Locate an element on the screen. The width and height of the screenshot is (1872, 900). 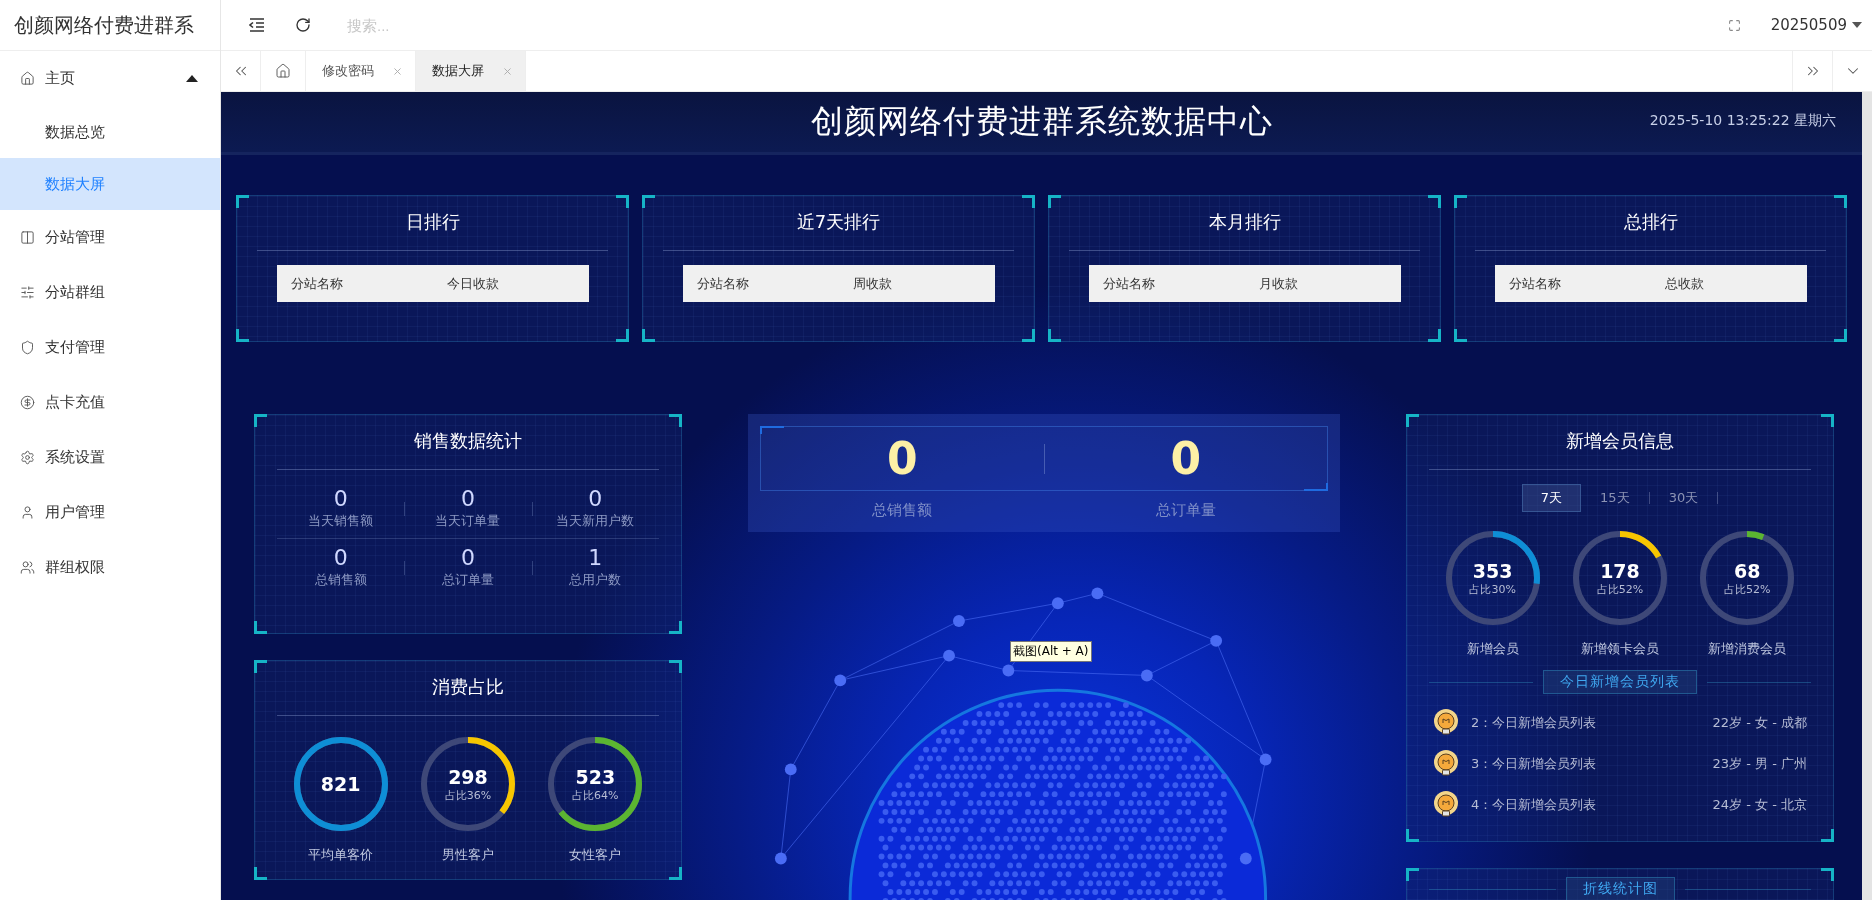
ring-share: 占比30% is located at coordinates (1492, 589).